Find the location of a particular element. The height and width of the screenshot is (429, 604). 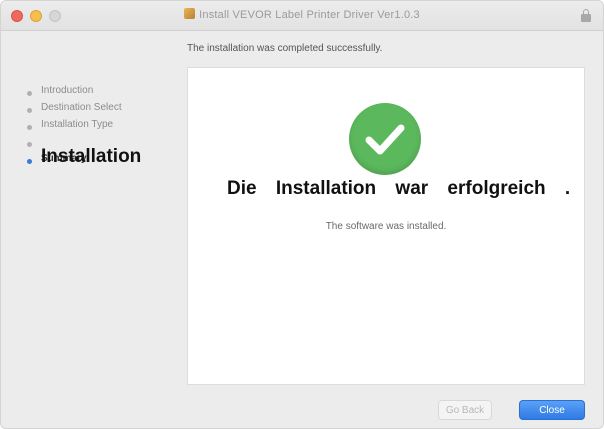

step-destination-select: Destination Select is located at coordinates (101, 110).